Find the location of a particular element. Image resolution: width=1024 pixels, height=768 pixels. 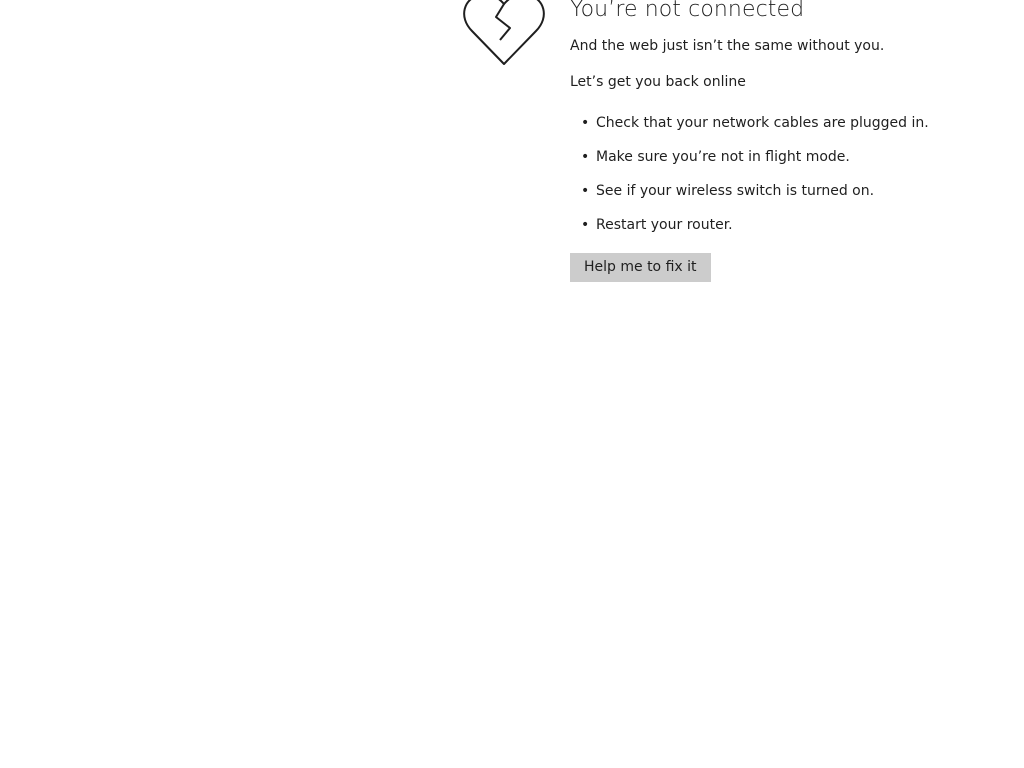

page-title: You’re not connected is located at coordinates (687, 11).